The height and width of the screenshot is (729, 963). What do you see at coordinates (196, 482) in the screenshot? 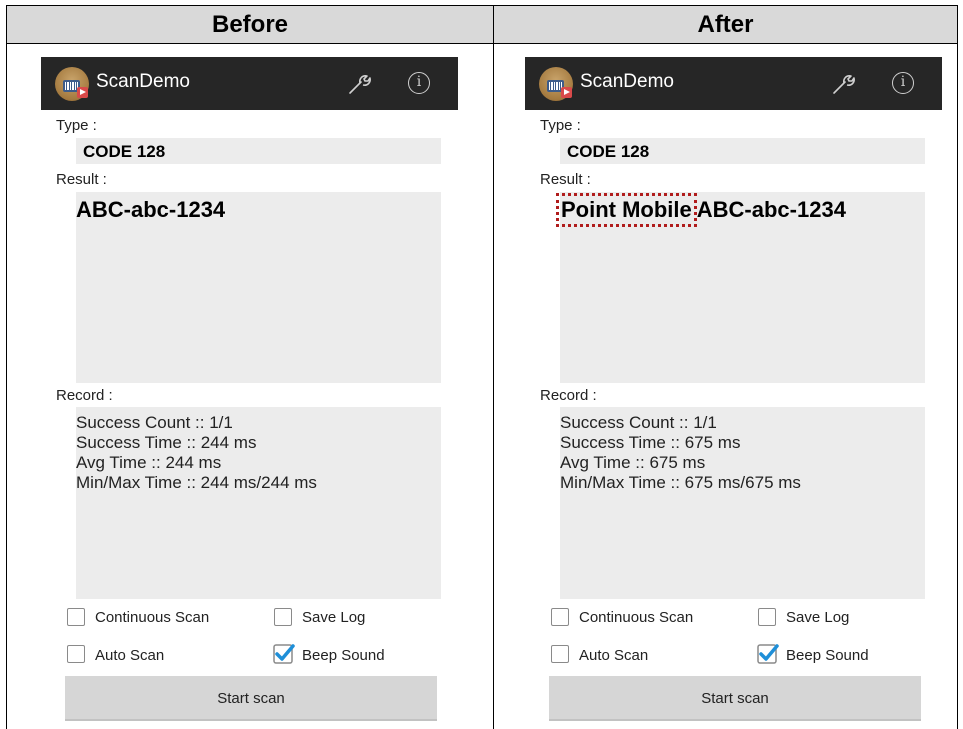
I see `record-line: Min/Max Time :: 244 ms/244 ms` at bounding box center [196, 482].